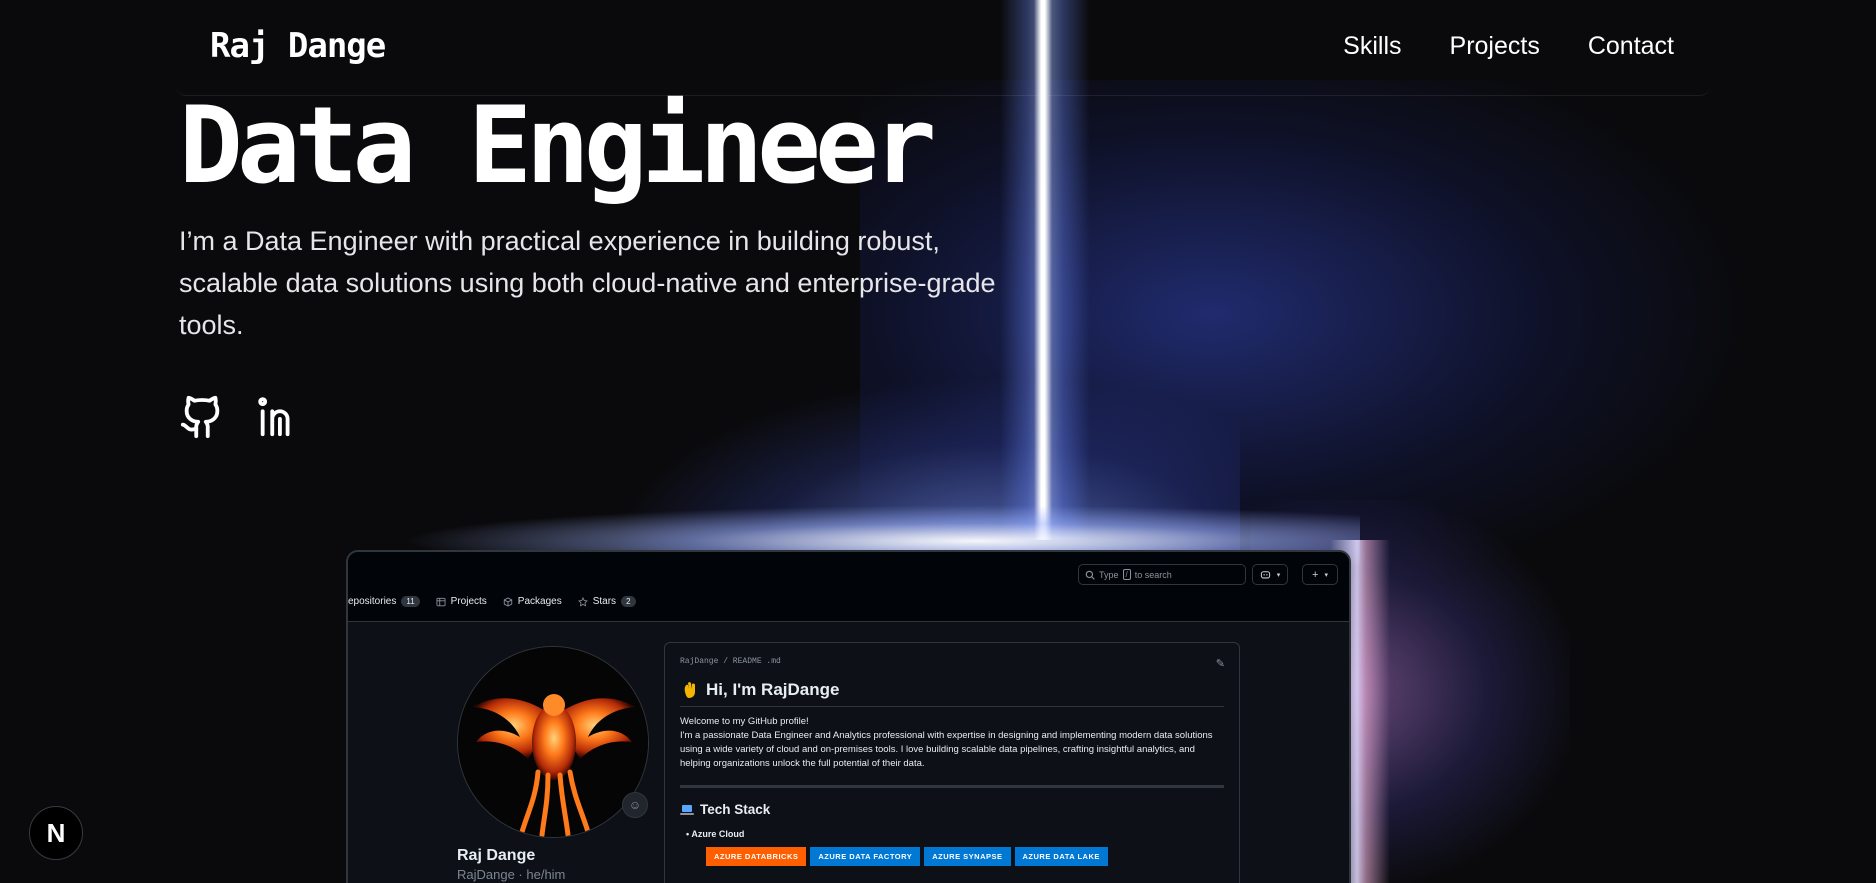  I want to click on github-icon, so click(202, 417).